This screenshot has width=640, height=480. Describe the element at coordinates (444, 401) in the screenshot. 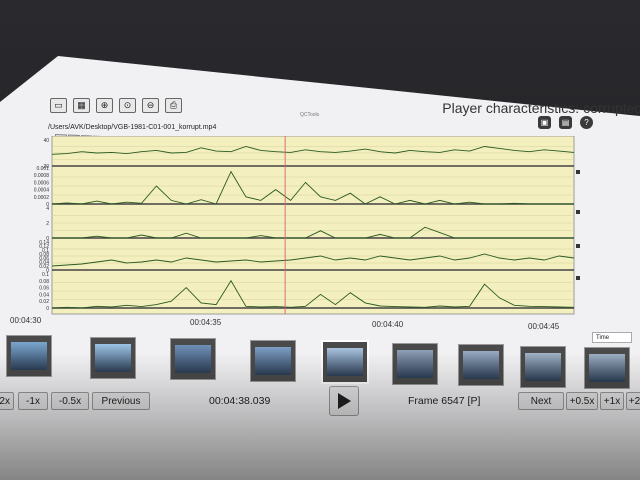

I see `frame-number: Frame 6547 [P]` at that location.